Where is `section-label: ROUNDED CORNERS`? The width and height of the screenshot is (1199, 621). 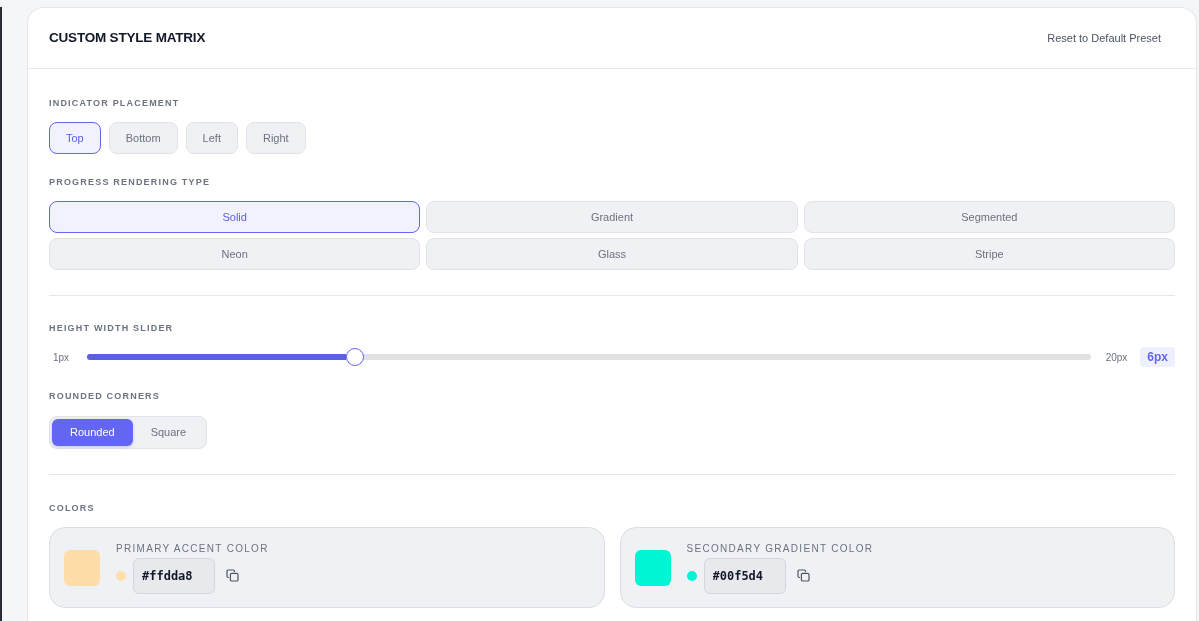 section-label: ROUNDED CORNERS is located at coordinates (105, 396).